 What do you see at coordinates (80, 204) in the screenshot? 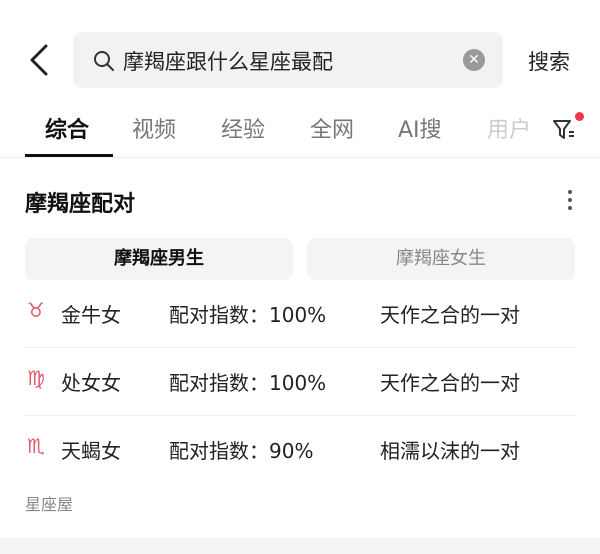
I see `card-title: 摩羯座配对` at bounding box center [80, 204].